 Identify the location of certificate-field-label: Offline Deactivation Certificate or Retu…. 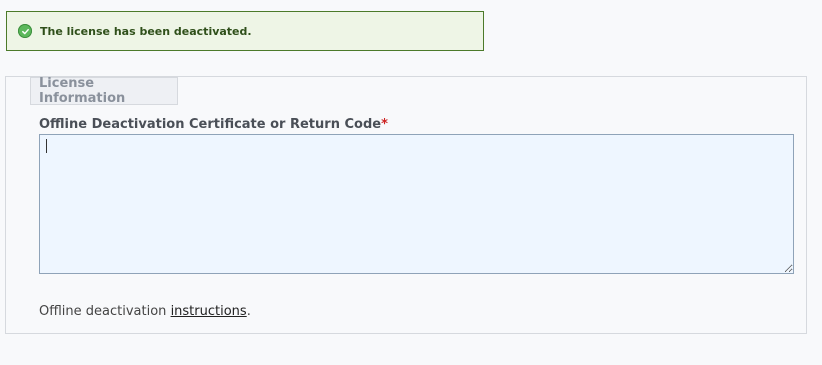
(213, 124).